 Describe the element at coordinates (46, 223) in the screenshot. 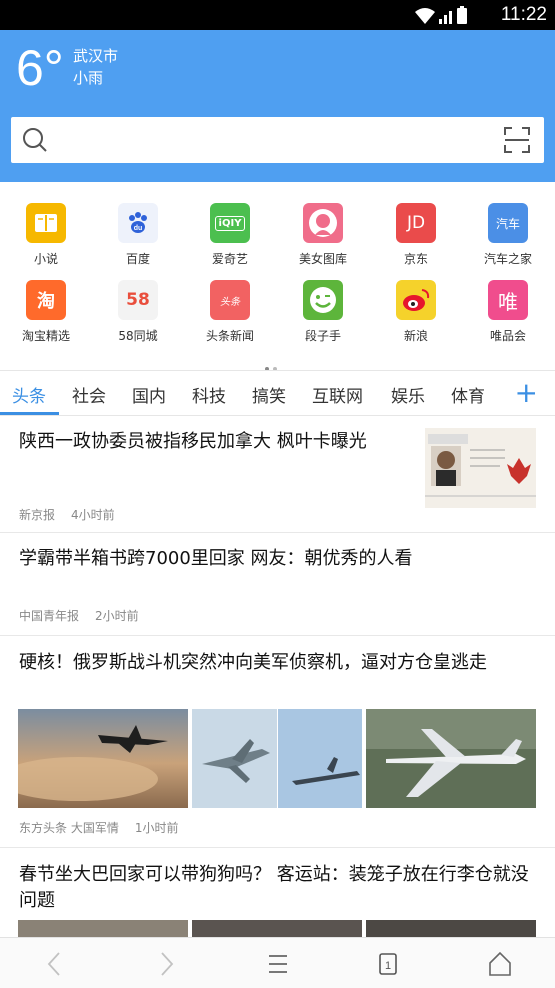

I see `book-icon` at that location.